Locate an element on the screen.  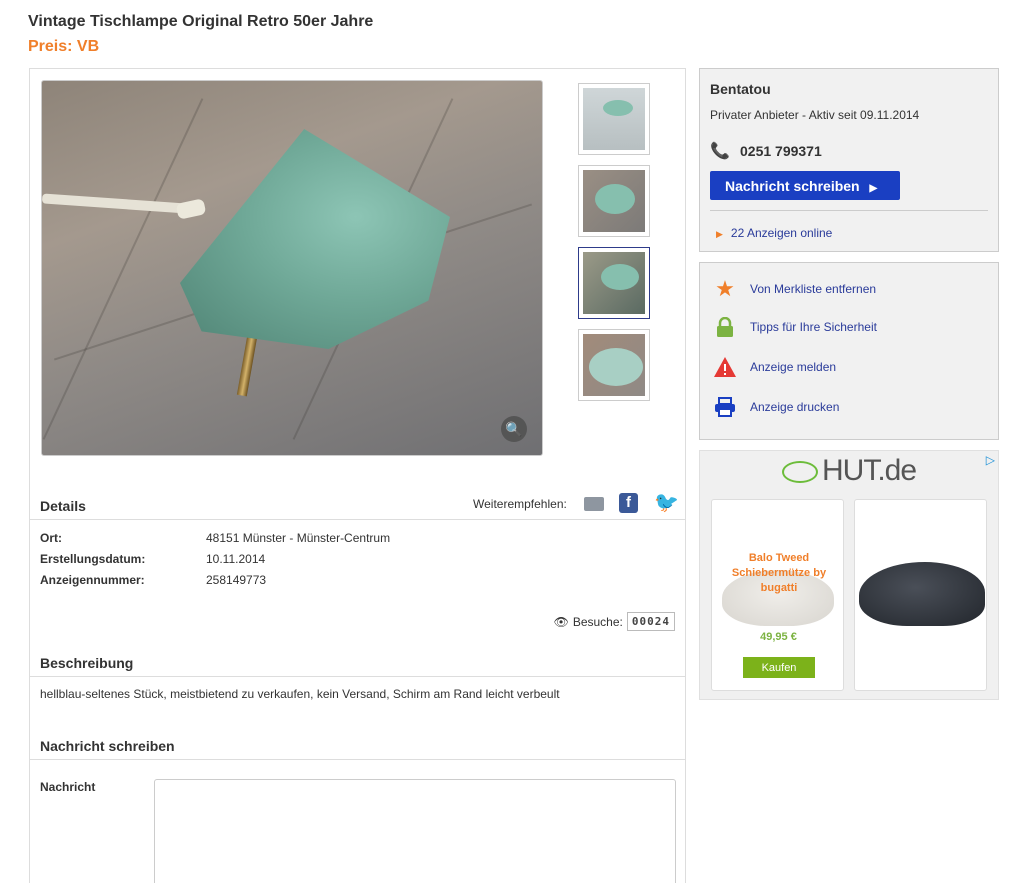
seller-ads-label: 22 Anzeigen online is located at coordinates (781, 233).